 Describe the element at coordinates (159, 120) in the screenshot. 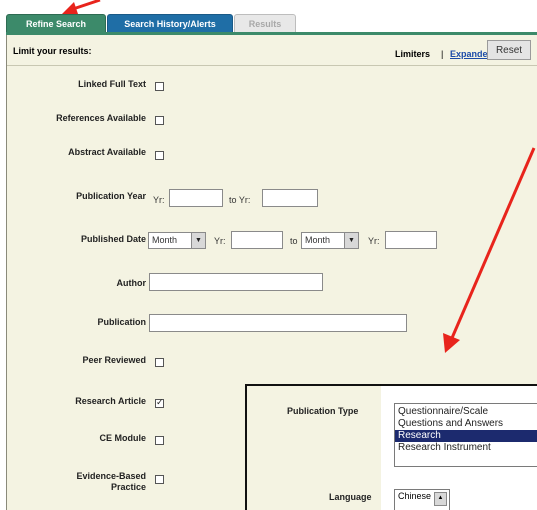

I see `references-available-checkbox` at that location.